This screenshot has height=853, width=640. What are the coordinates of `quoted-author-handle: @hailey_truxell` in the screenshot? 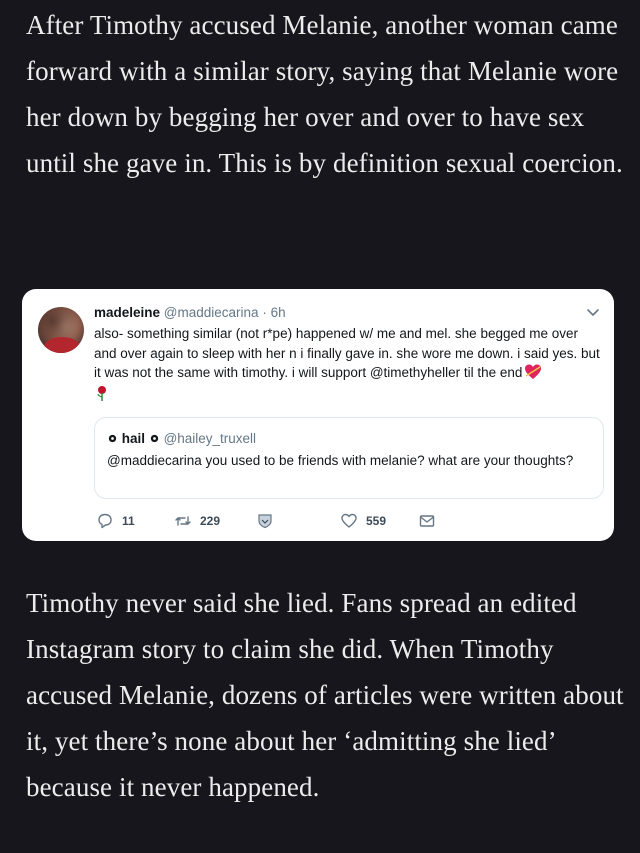 It's located at (210, 438).